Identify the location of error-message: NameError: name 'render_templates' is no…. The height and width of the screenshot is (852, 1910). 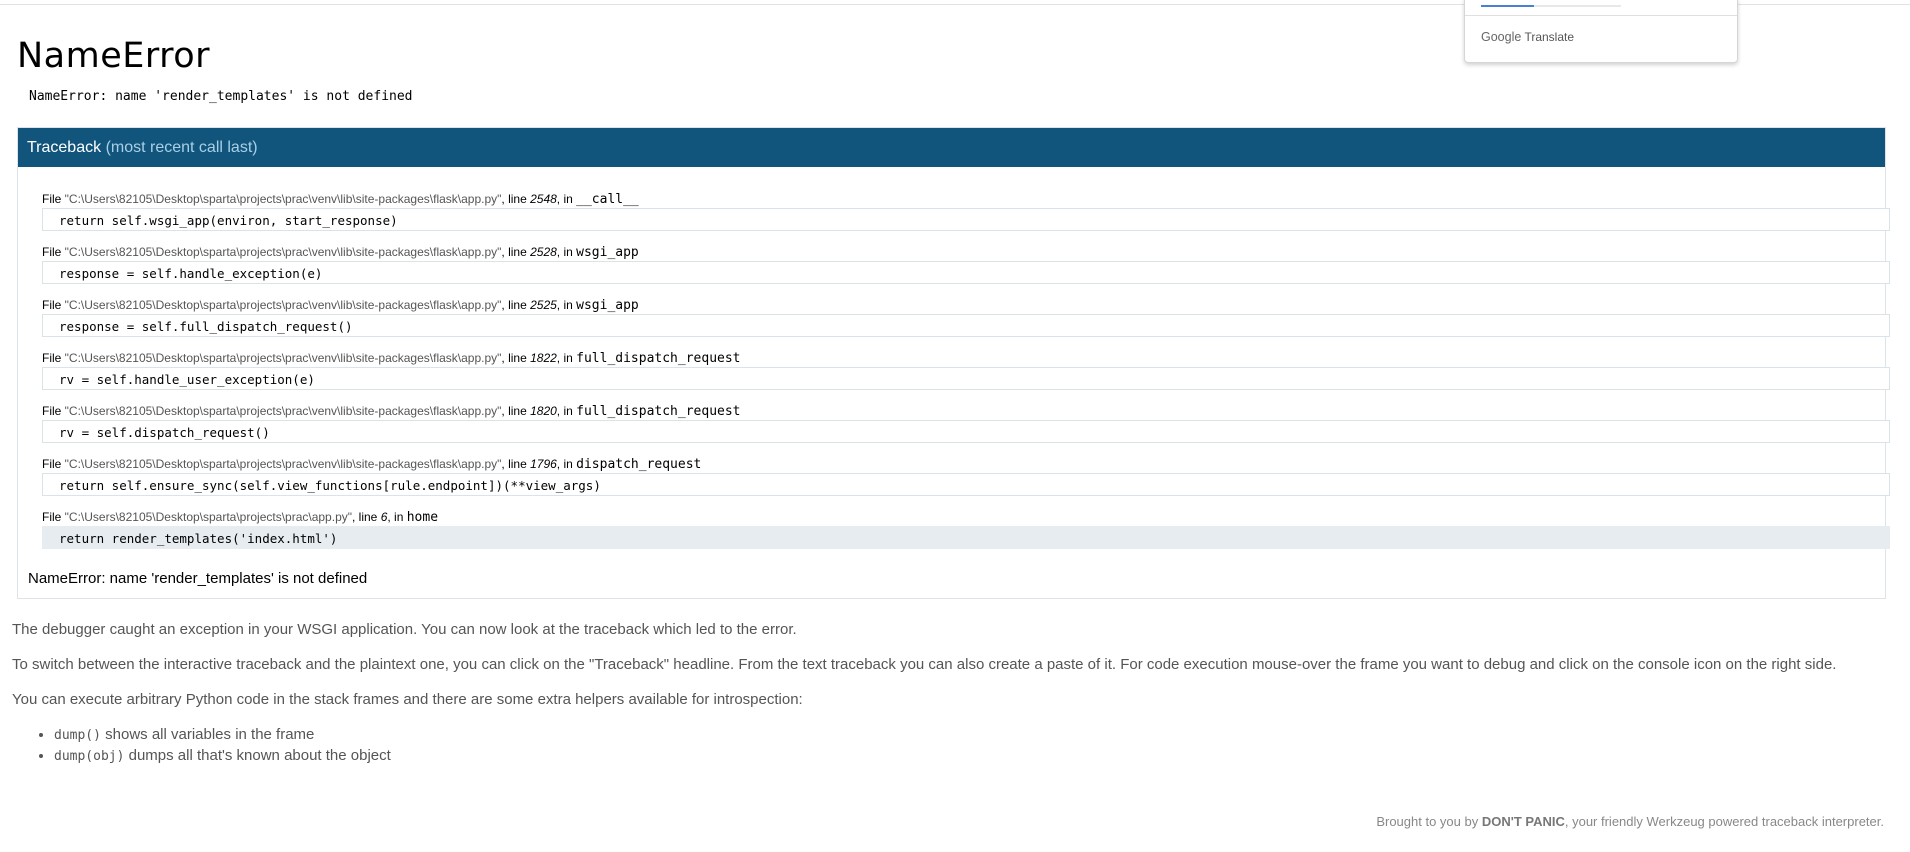
(221, 96).